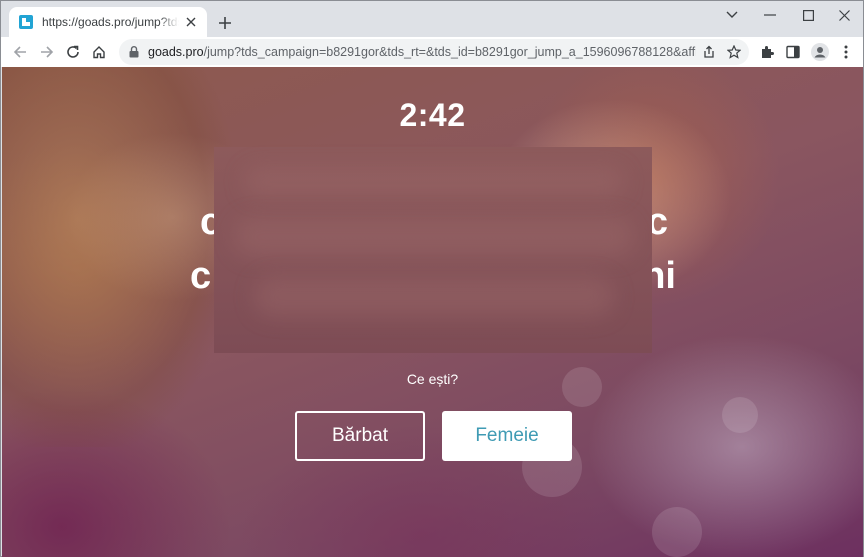 The height and width of the screenshot is (557, 864). I want to click on url-host: goads.pro, so click(176, 52).